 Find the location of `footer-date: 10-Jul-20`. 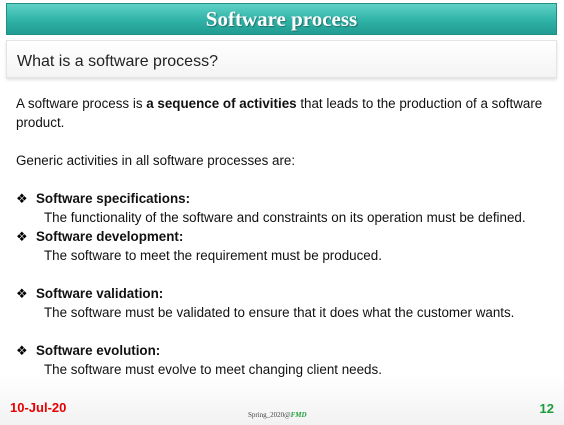

footer-date: 10-Jul-20 is located at coordinates (38, 407).